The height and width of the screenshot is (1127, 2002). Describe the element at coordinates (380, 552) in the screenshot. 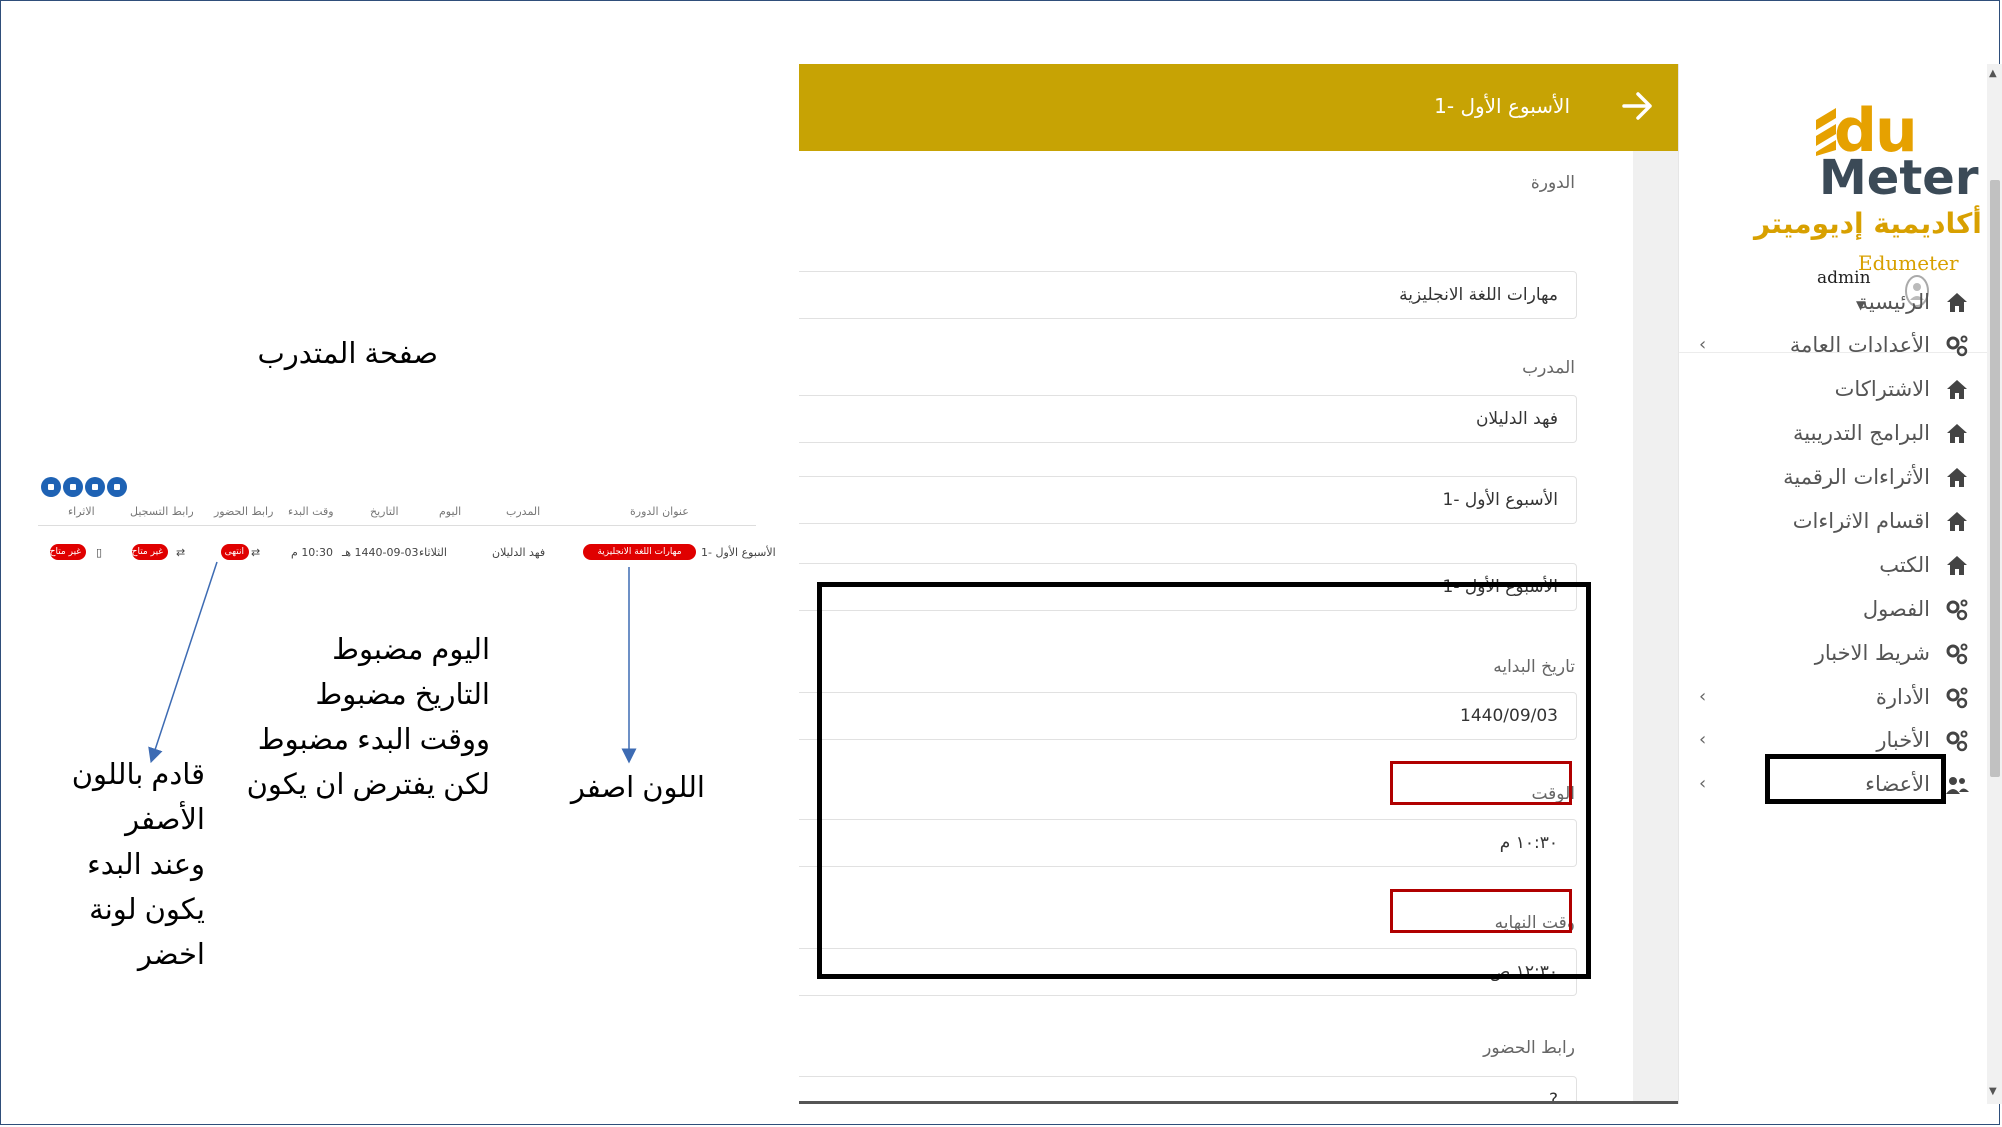

I see `table-cell-date: 1440-09-03 هـ` at that location.